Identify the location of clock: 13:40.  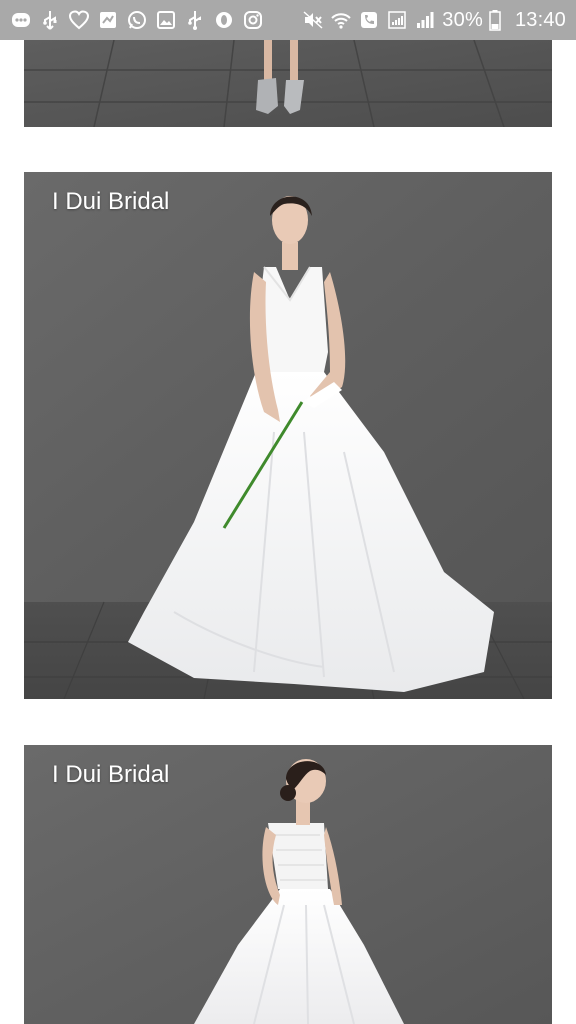
(540, 19).